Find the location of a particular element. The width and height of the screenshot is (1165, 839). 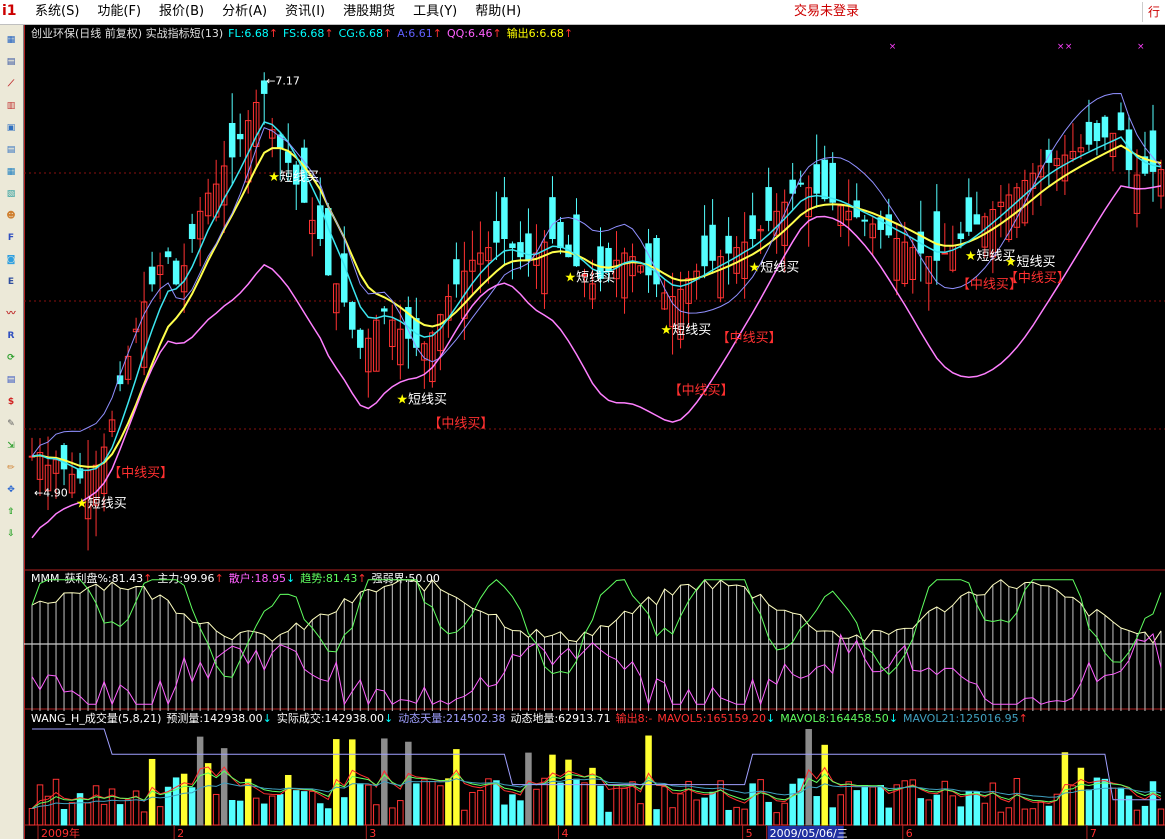

arrow-down-icon: ⇩ is located at coordinates (11, 534).